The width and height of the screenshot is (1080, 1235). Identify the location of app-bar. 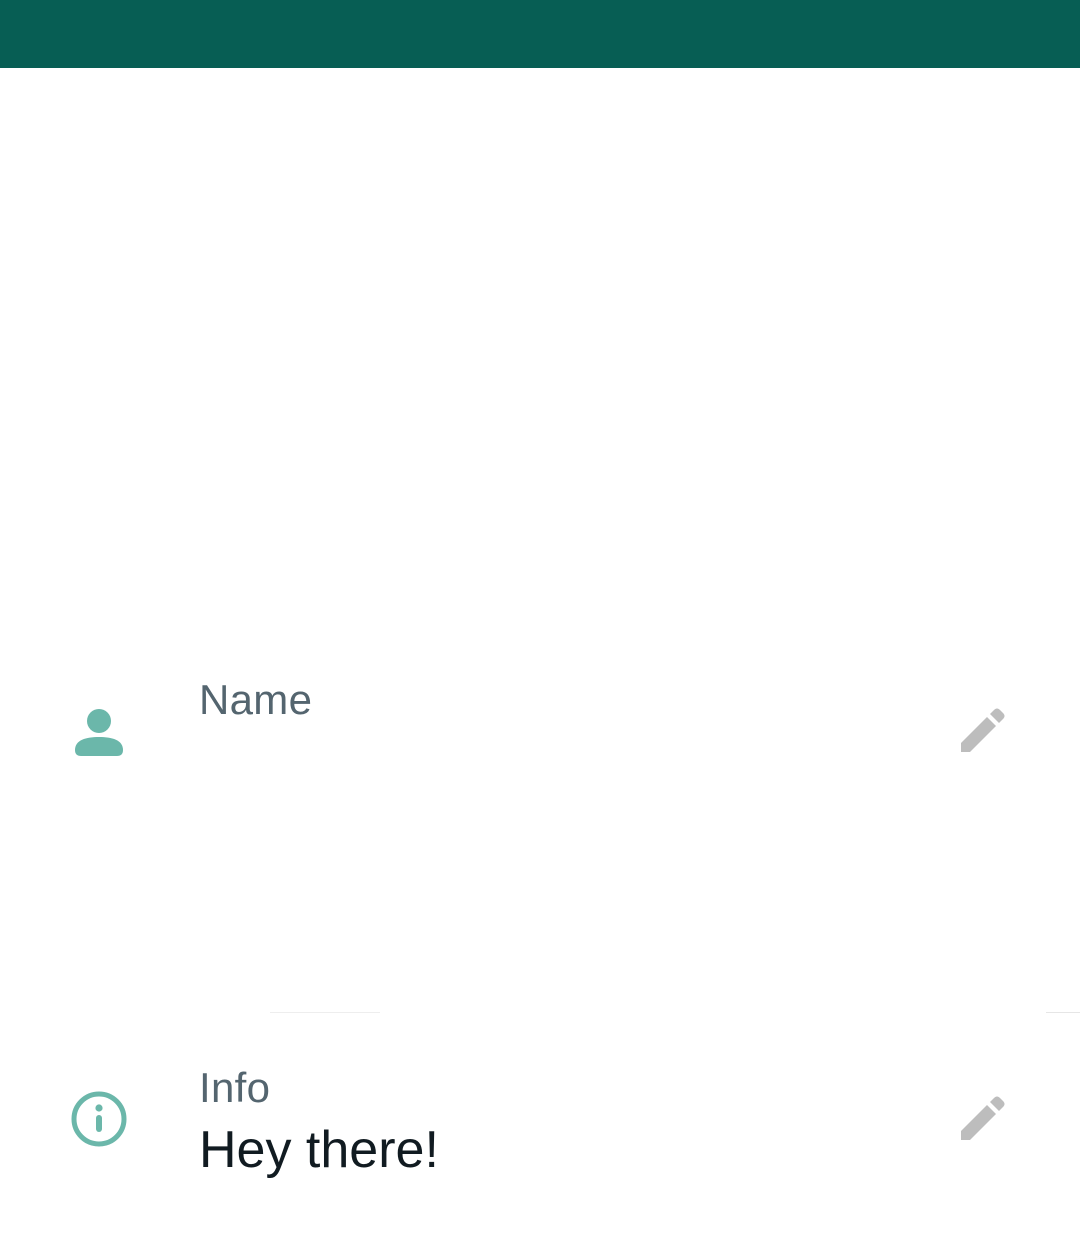
(540, 34).